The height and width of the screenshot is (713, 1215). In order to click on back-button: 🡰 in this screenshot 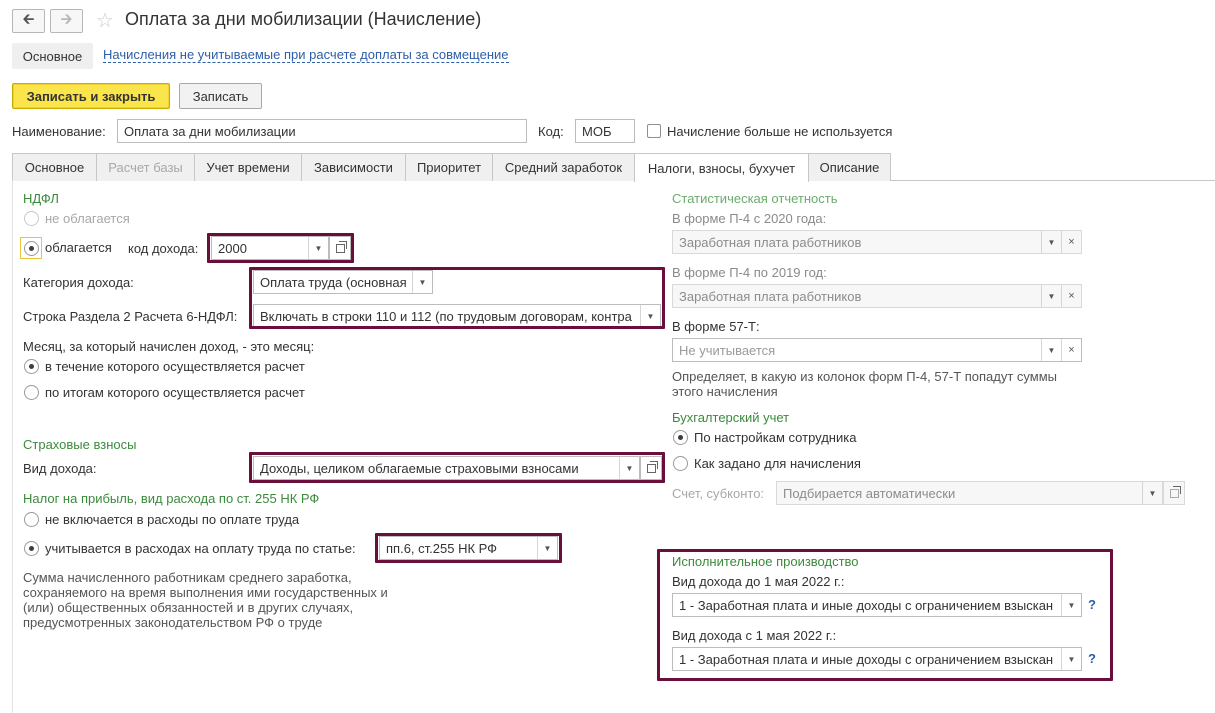, I will do `click(28, 21)`.